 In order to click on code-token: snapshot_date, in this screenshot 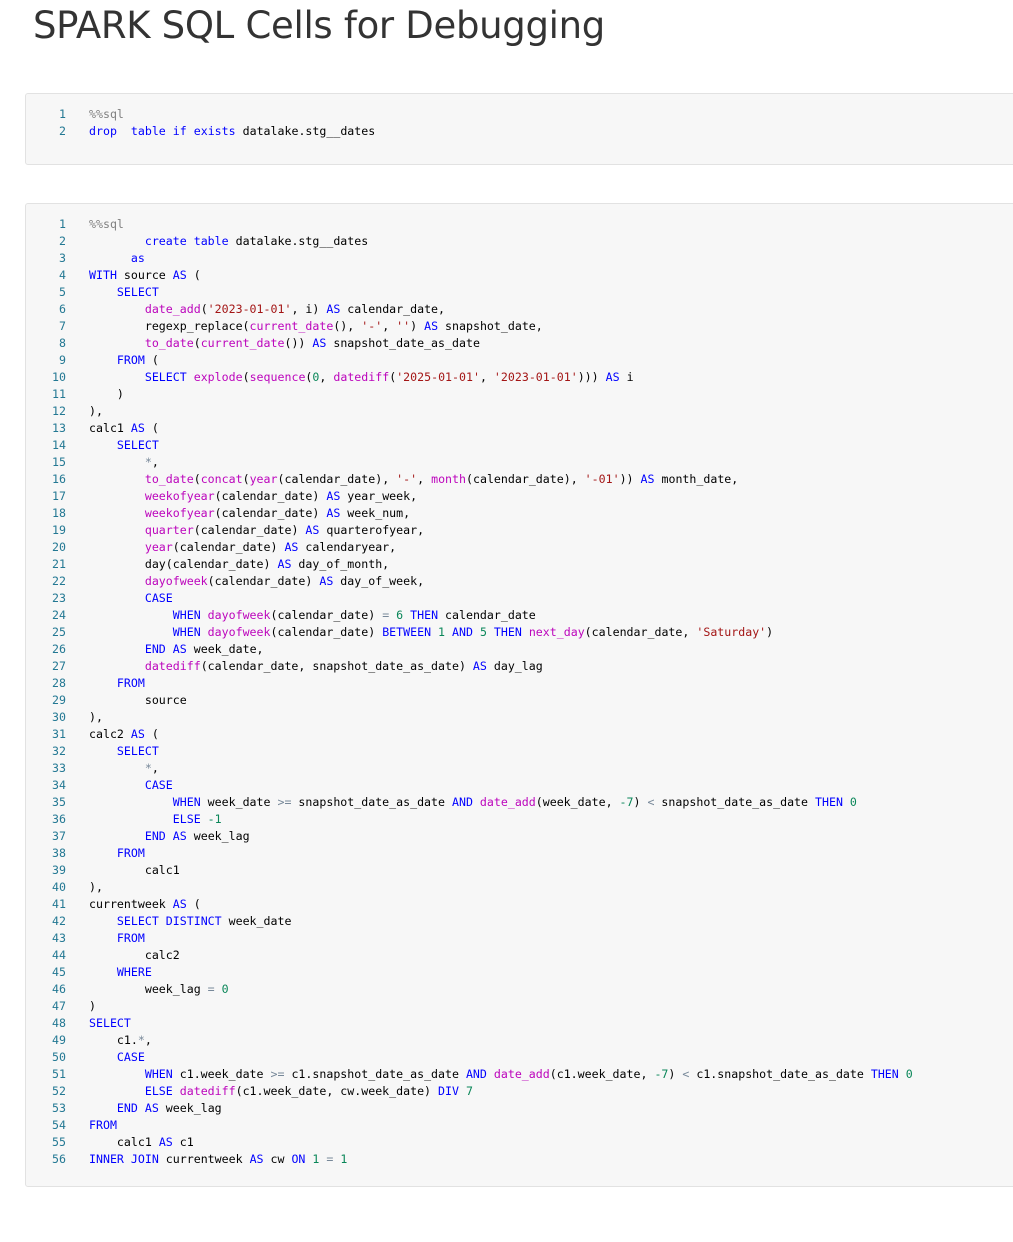, I will do `click(490, 326)`.